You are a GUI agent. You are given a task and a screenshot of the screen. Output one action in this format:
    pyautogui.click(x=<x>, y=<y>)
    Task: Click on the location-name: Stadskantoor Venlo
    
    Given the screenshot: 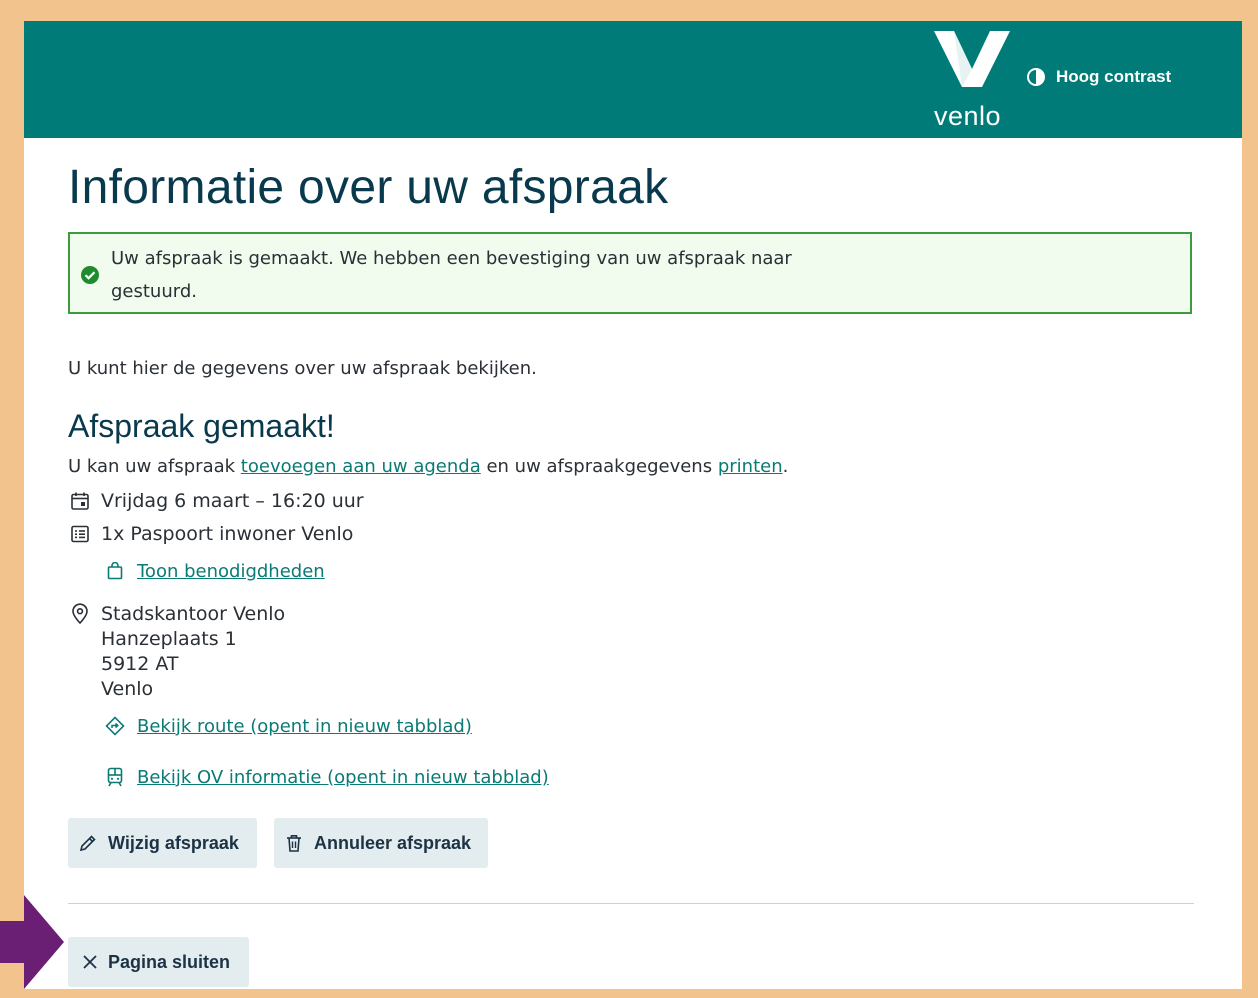 What is the action you would take?
    pyautogui.click(x=193, y=614)
    